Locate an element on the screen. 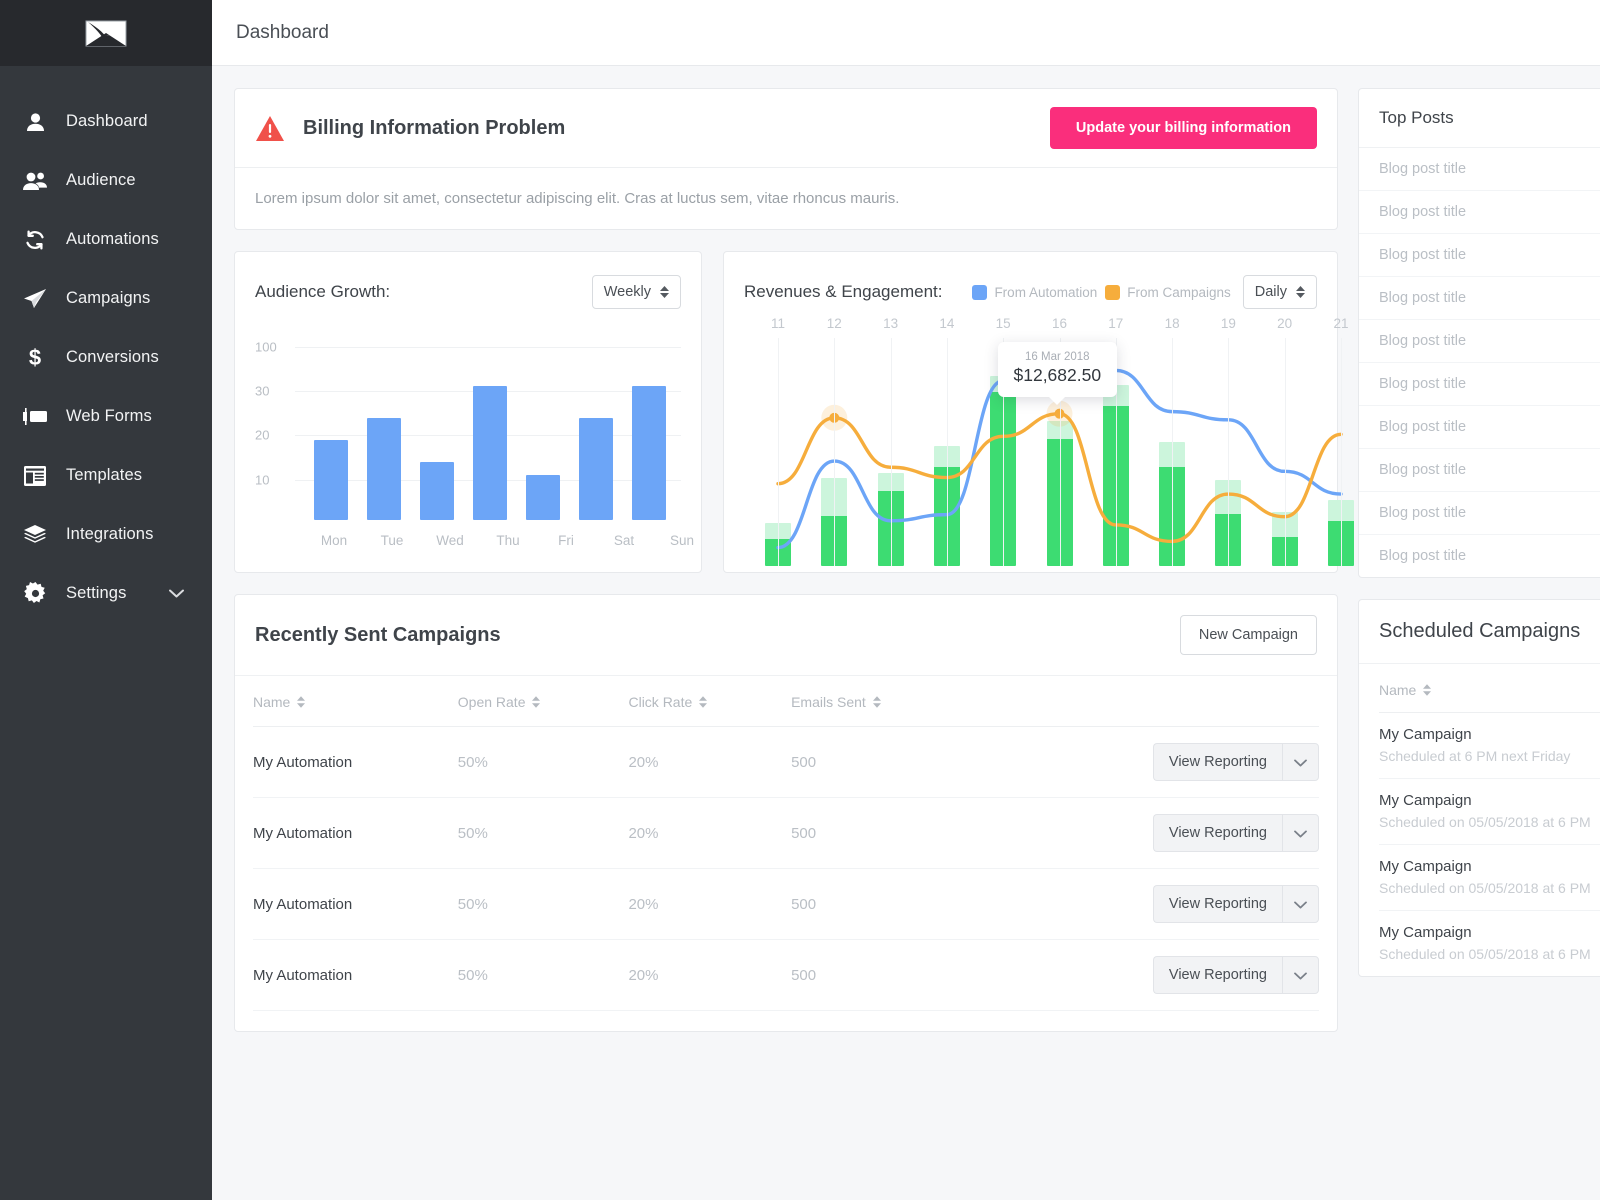 Image resolution: width=1600 pixels, height=1200 pixels. revenue-x-tick: 15 is located at coordinates (1003, 323).